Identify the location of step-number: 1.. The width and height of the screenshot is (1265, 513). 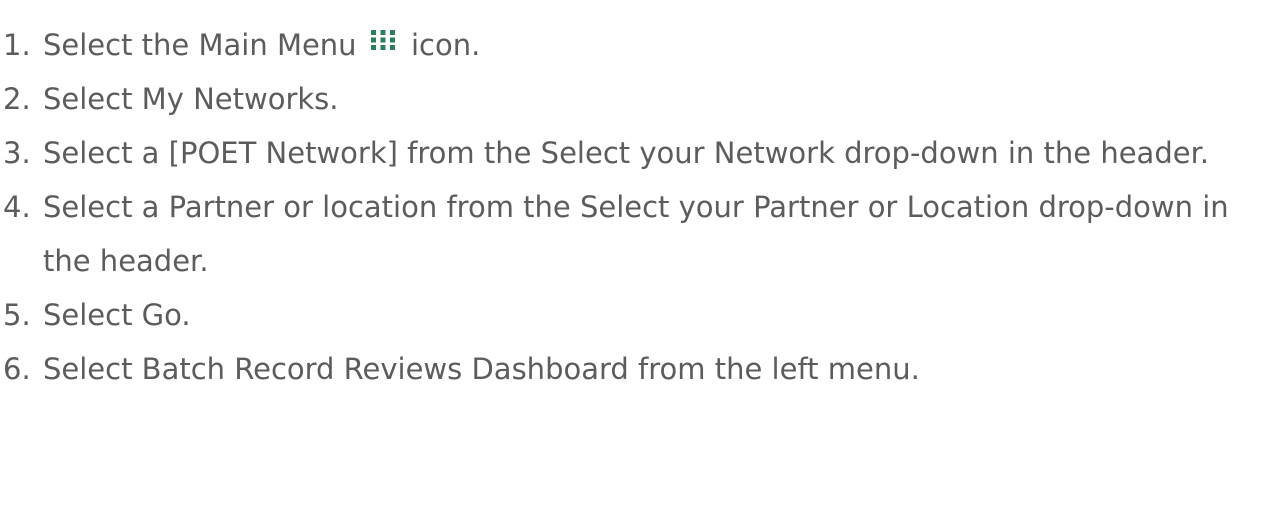
(17, 45).